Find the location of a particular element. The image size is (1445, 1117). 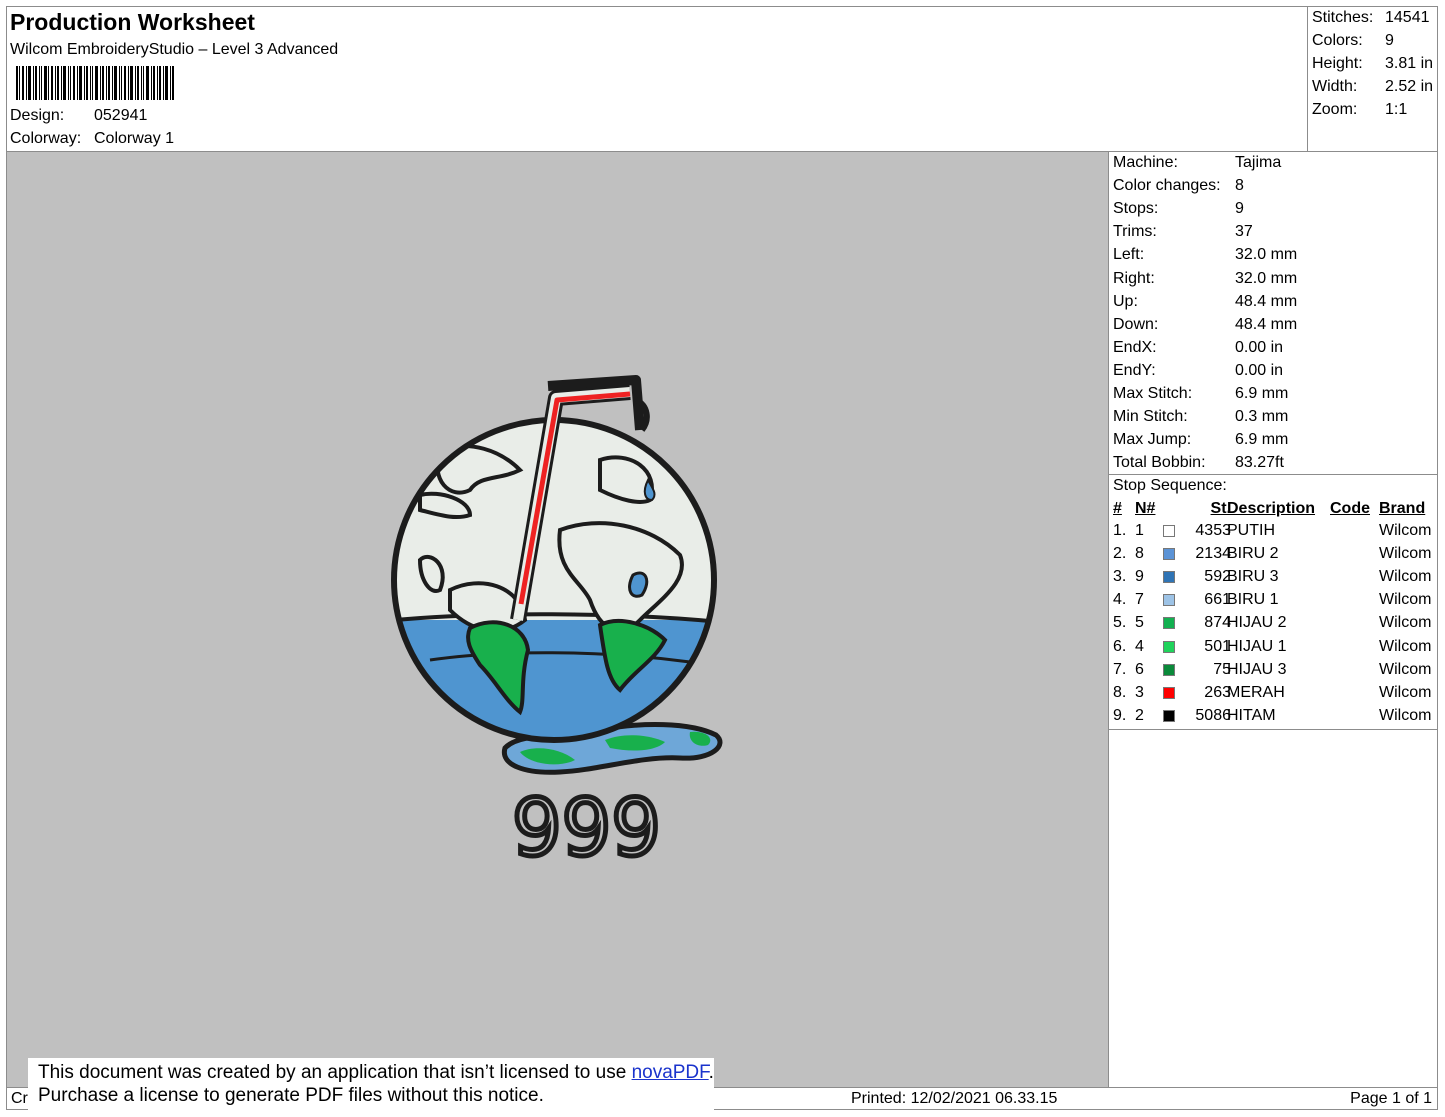

footer-created: Cr is located at coordinates (19, 1098).